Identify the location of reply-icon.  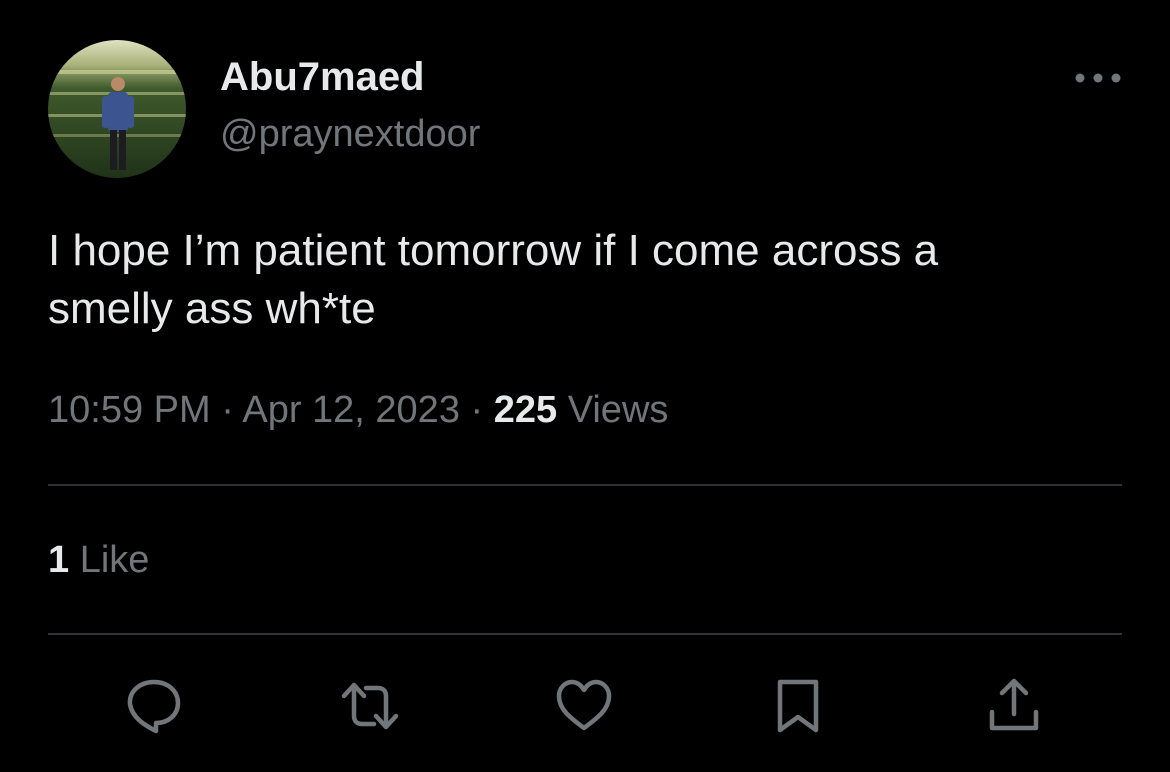
(154, 706).